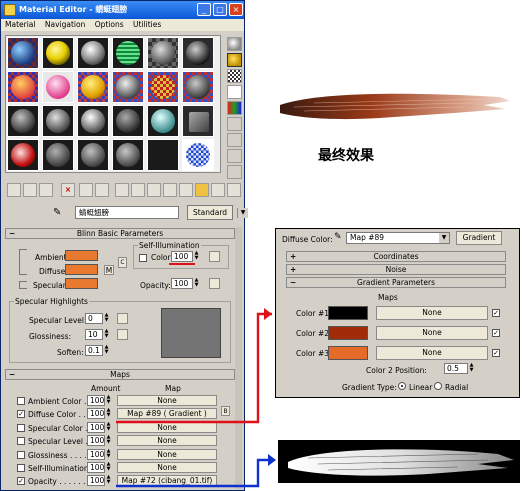 The height and width of the screenshot is (491, 522). Describe the element at coordinates (194, 368) in the screenshot. I see `red-arrow` at that location.